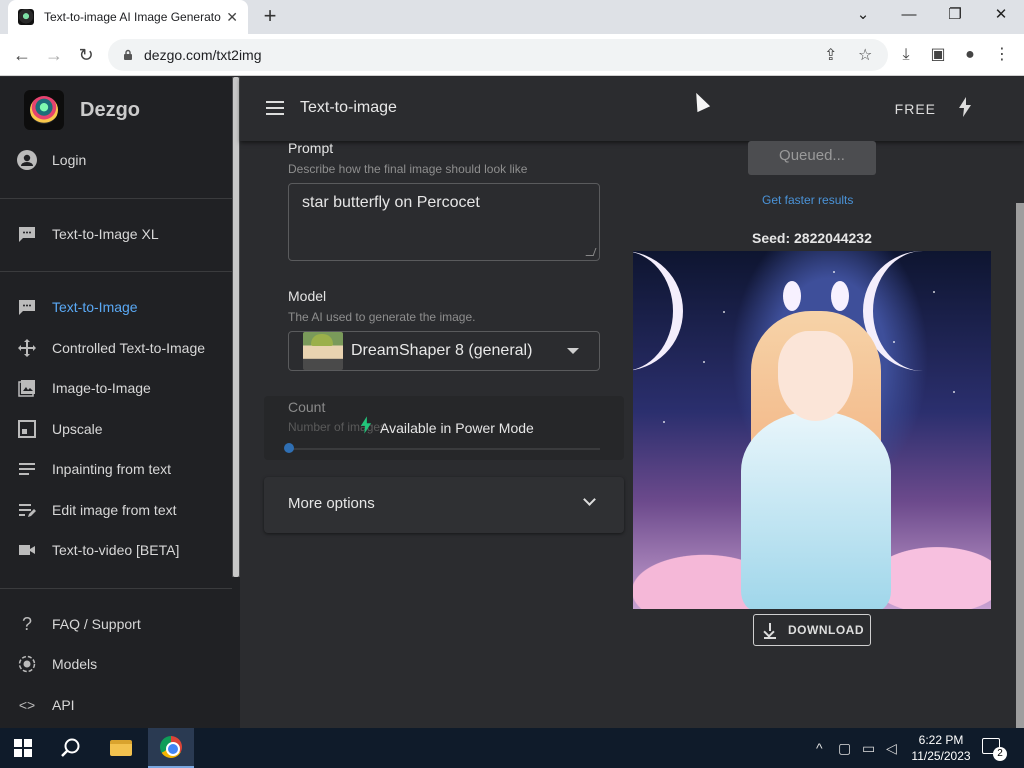  What do you see at coordinates (391, 202) in the screenshot?
I see `prompt-value: star butterfly on Percocet` at bounding box center [391, 202].